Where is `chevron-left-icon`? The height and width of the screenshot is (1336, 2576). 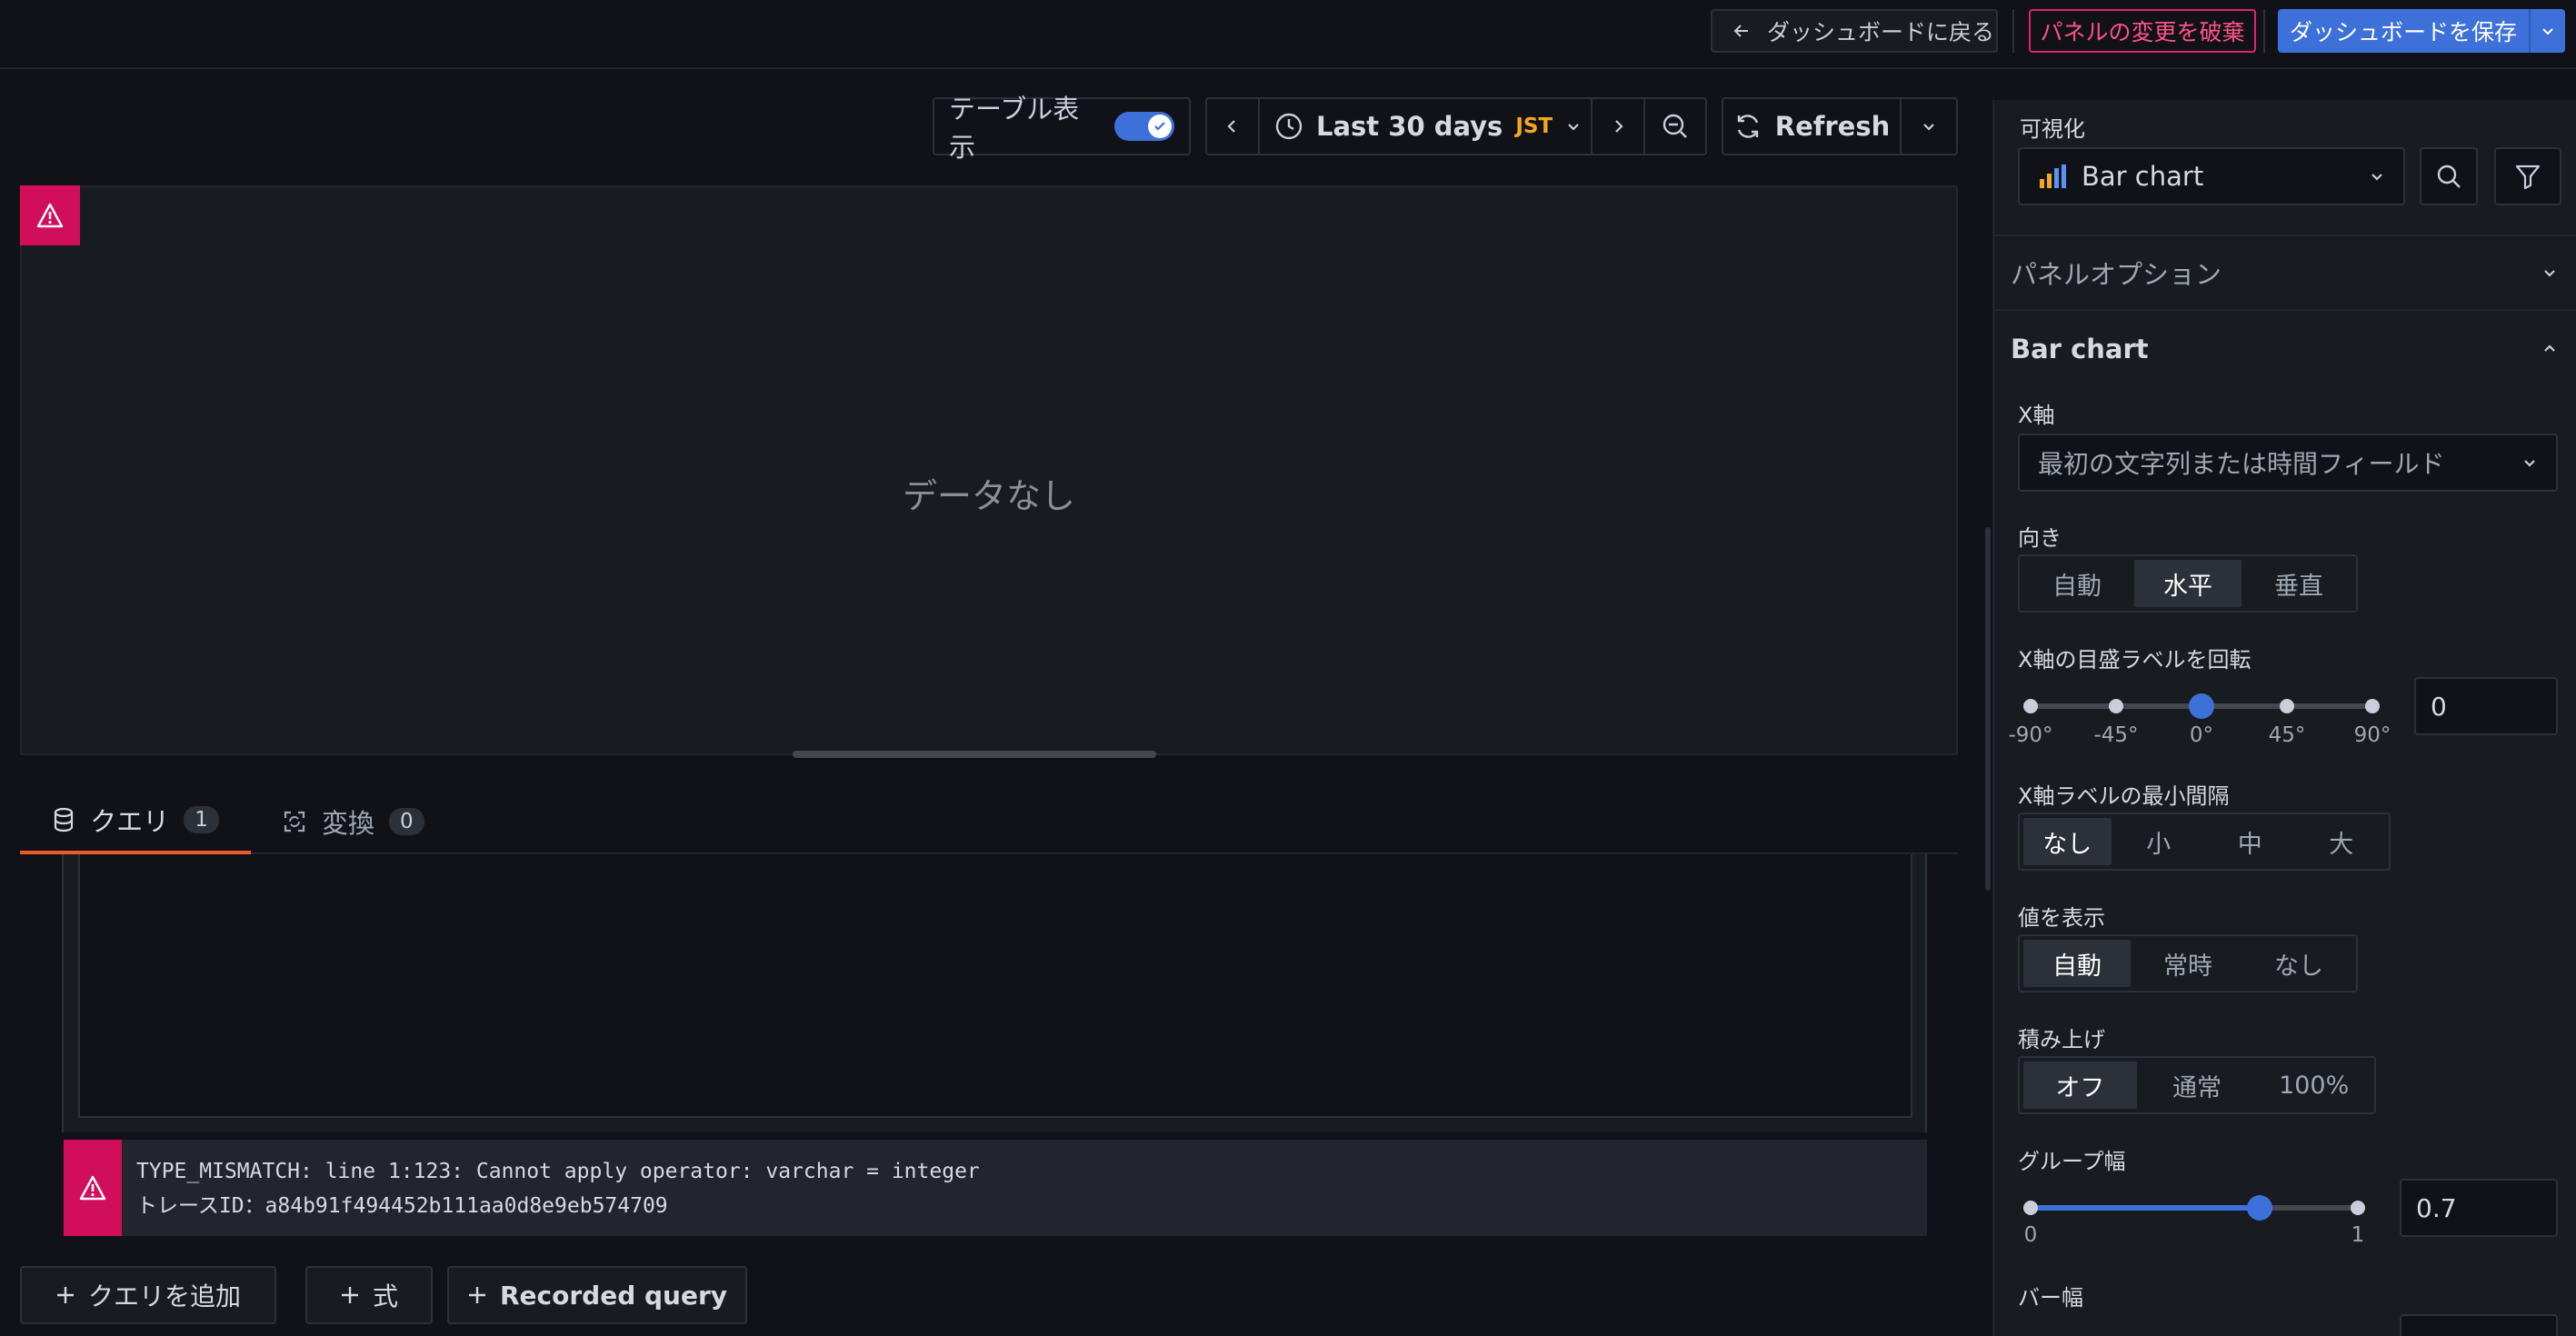
chevron-left-icon is located at coordinates (1231, 127).